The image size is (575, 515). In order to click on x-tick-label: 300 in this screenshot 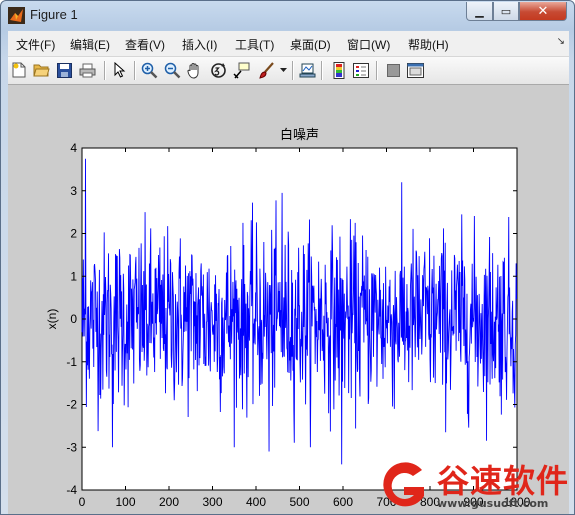, I will do `click(212, 502)`.